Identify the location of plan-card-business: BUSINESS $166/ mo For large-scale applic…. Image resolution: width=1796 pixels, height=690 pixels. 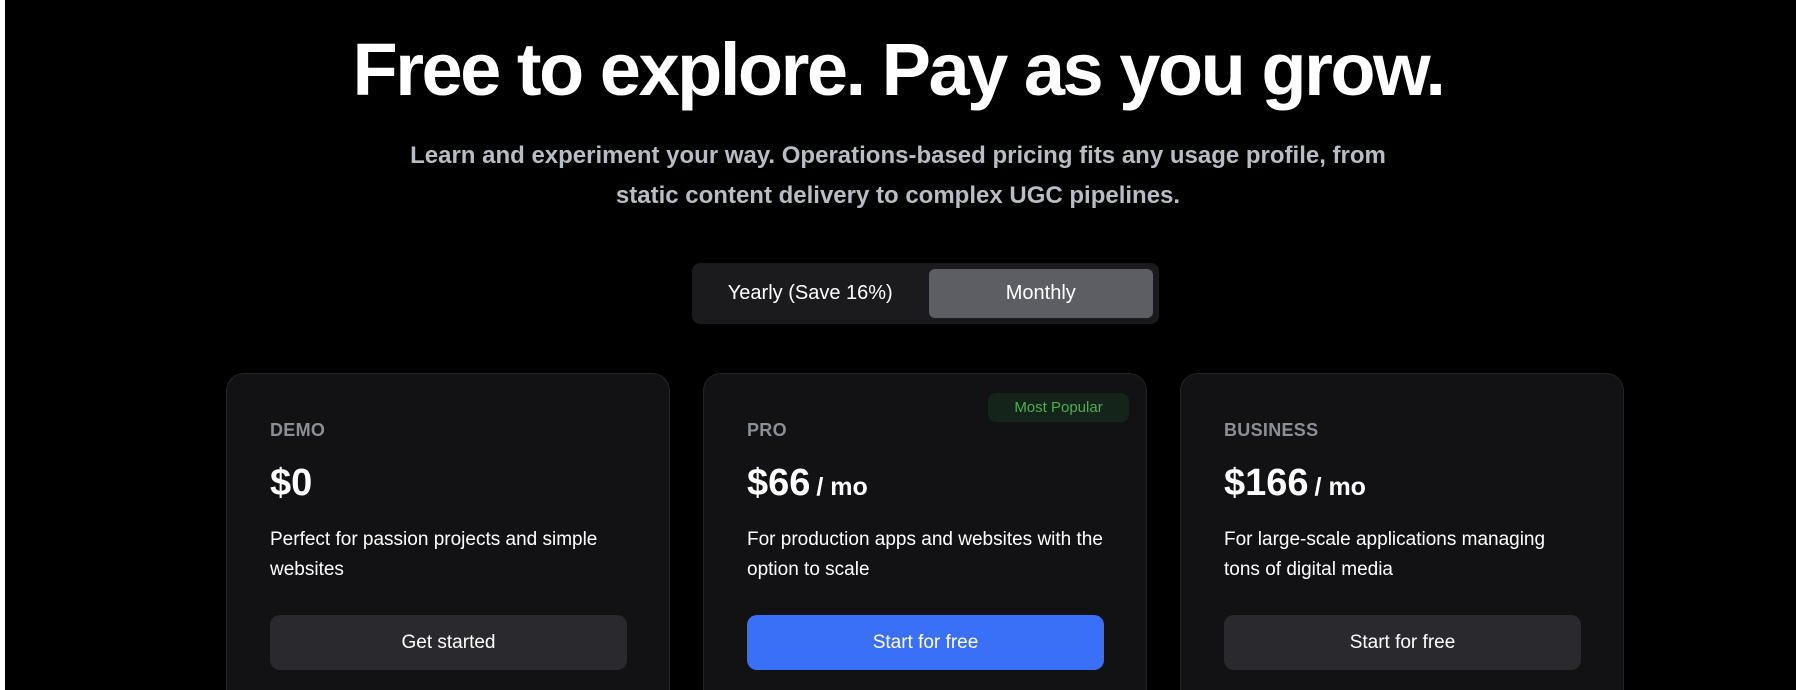
(1402, 531).